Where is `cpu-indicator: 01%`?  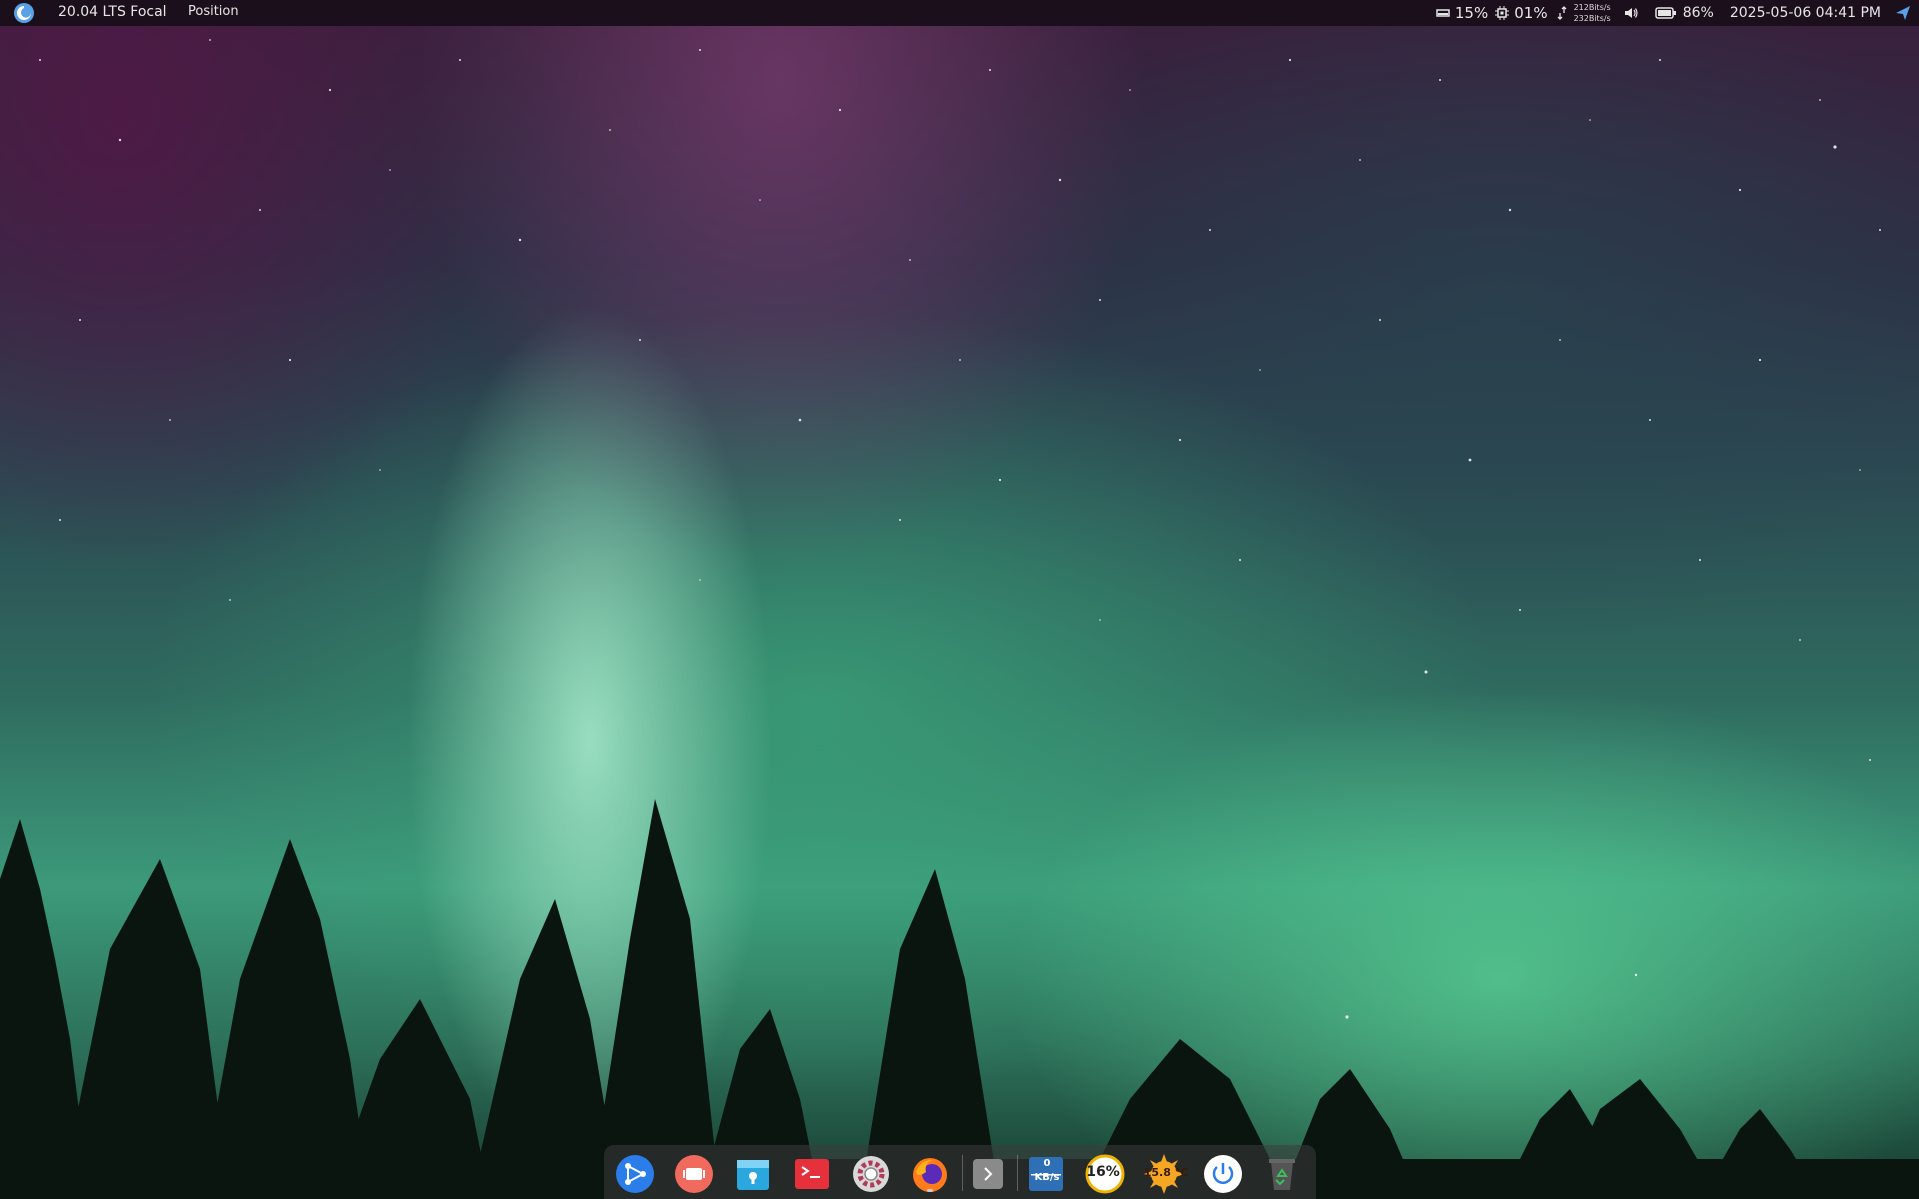
cpu-indicator: 01% is located at coordinates (1521, 13).